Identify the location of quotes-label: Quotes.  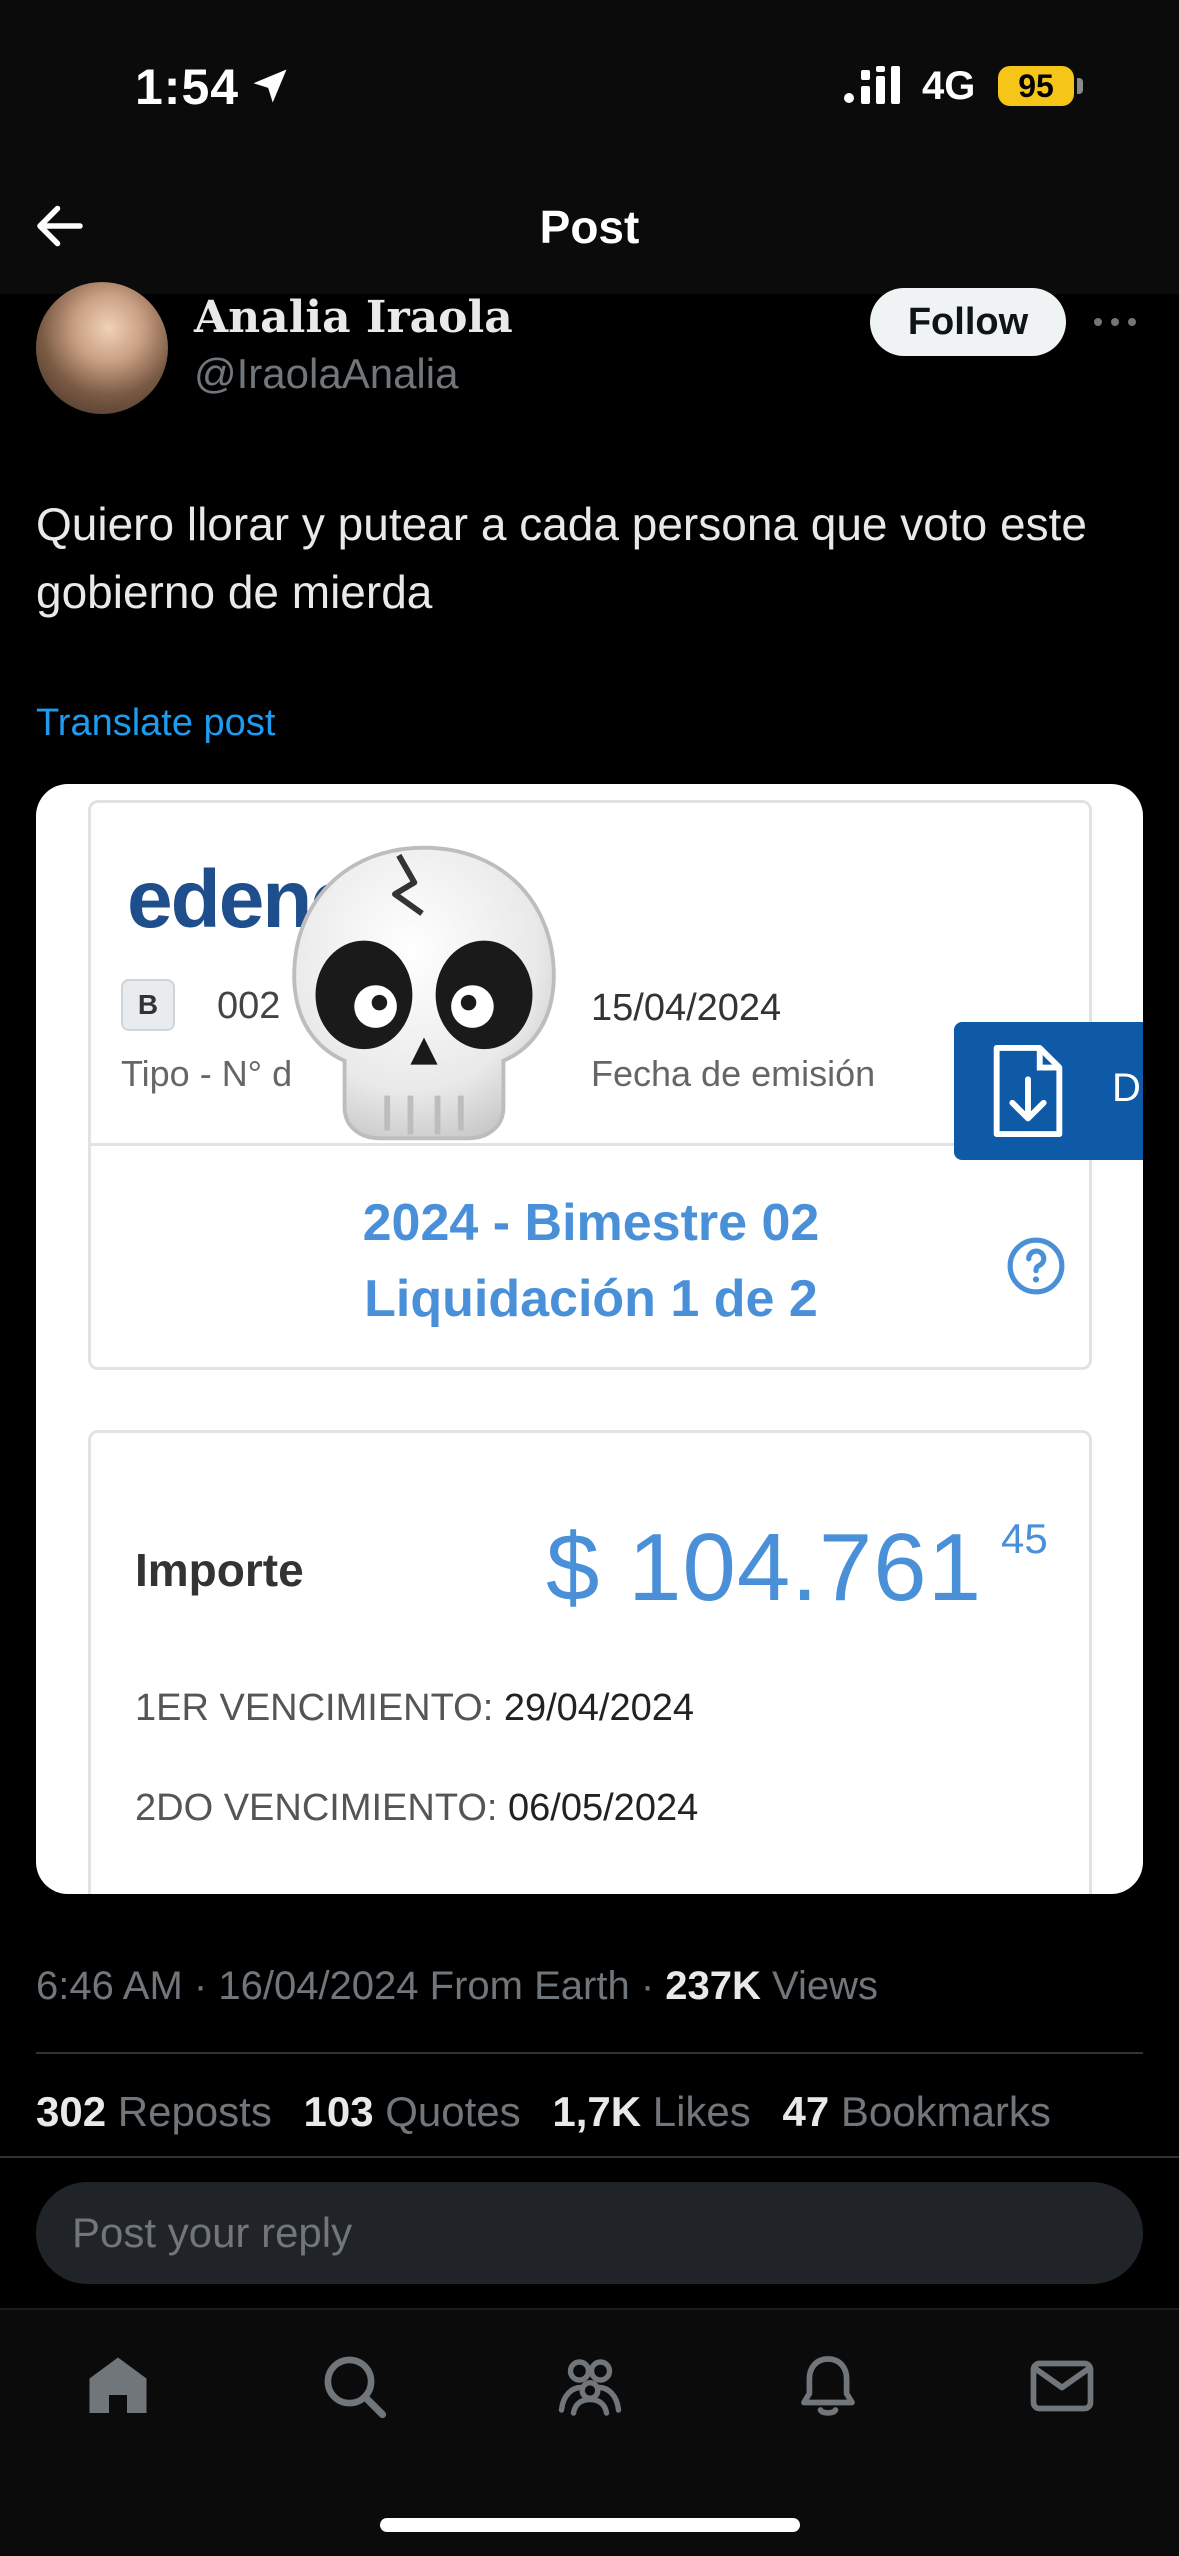
(453, 2111).